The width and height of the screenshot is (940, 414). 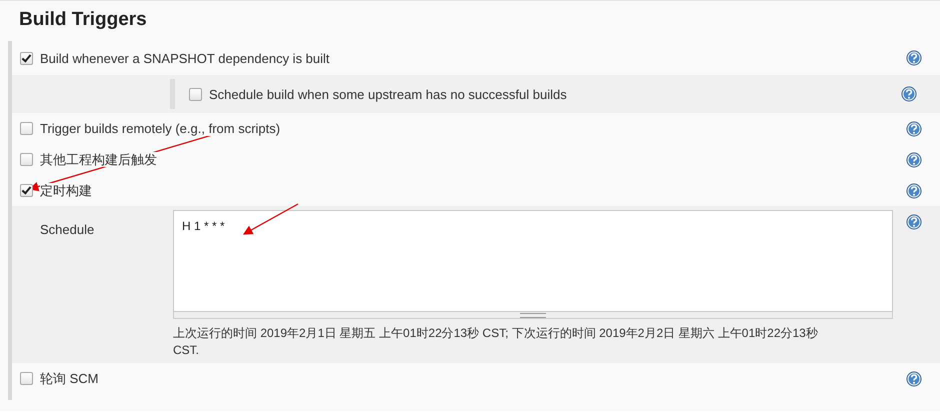 What do you see at coordinates (83, 20) in the screenshot?
I see `section-title: Build Triggers` at bounding box center [83, 20].